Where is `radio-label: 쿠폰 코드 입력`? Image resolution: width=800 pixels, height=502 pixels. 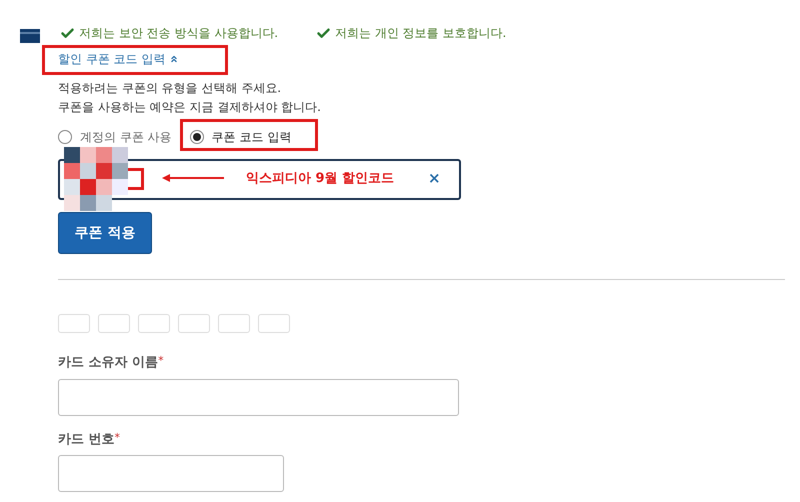 radio-label: 쿠폰 코드 입력 is located at coordinates (252, 137).